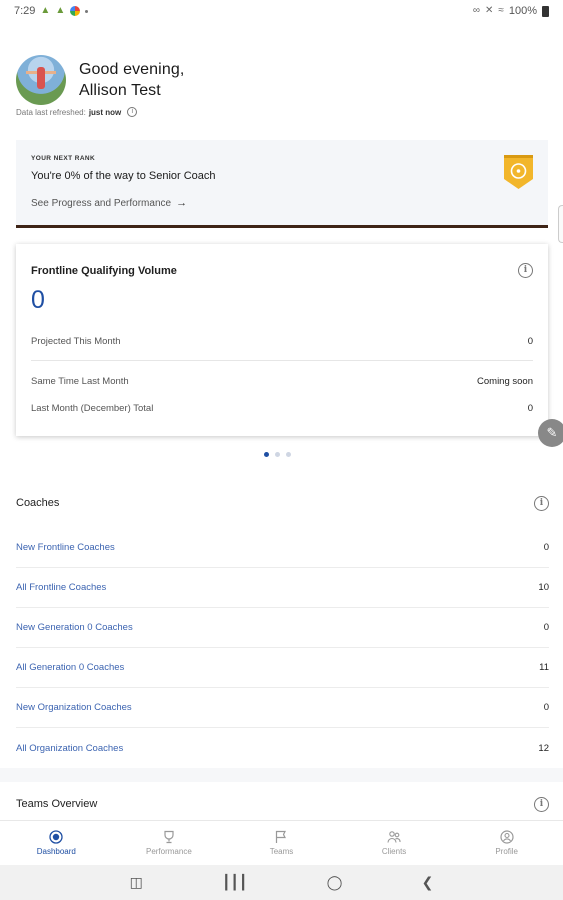  Describe the element at coordinates (281, 882) in the screenshot. I see `system-nav-bar: ◫ ┃┃┃ ◯ ❮` at that location.